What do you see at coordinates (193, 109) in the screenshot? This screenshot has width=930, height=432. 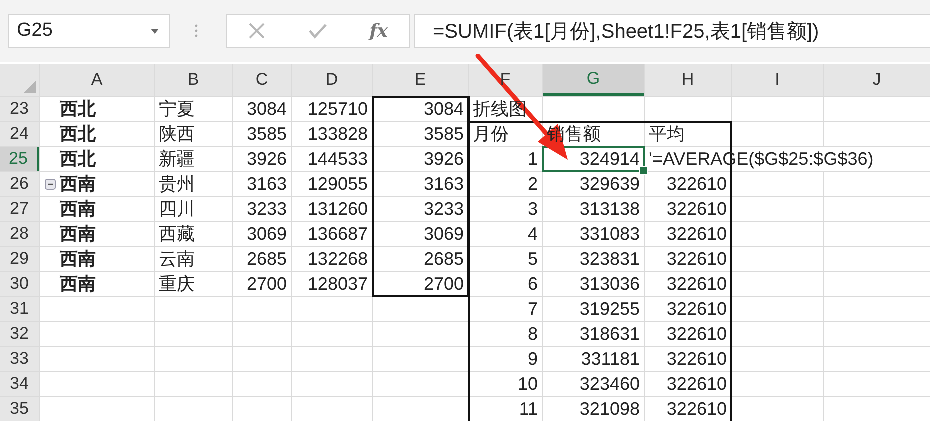 I see `table-cell: 宁夏` at bounding box center [193, 109].